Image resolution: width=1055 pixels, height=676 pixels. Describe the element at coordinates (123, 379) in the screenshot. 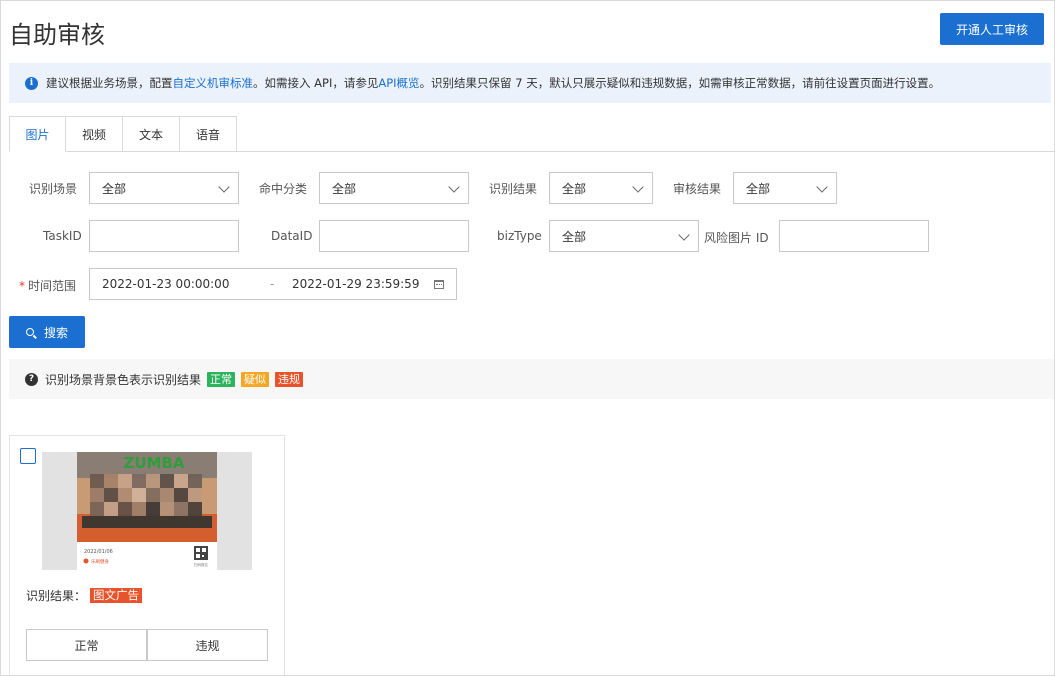

I see `legend-text: 识别场景背景色表示识别结果` at that location.